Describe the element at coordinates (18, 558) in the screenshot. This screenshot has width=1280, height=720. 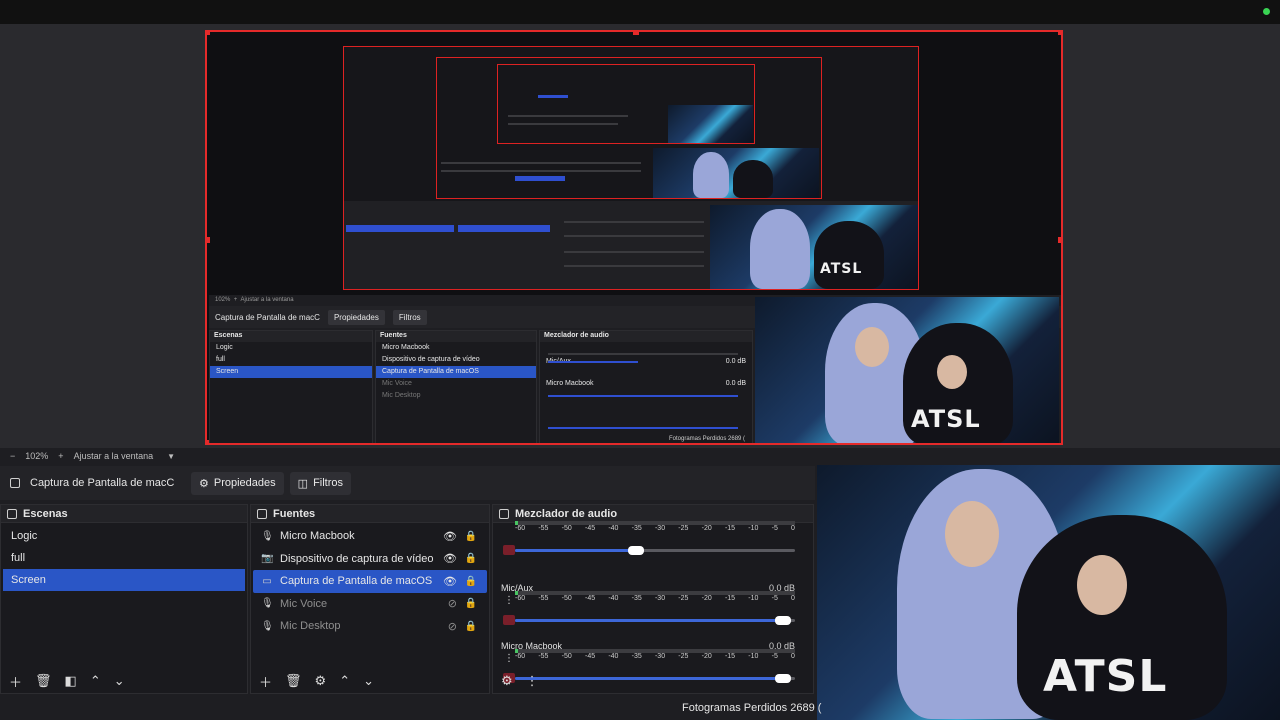
I see `scene-label: full` at that location.